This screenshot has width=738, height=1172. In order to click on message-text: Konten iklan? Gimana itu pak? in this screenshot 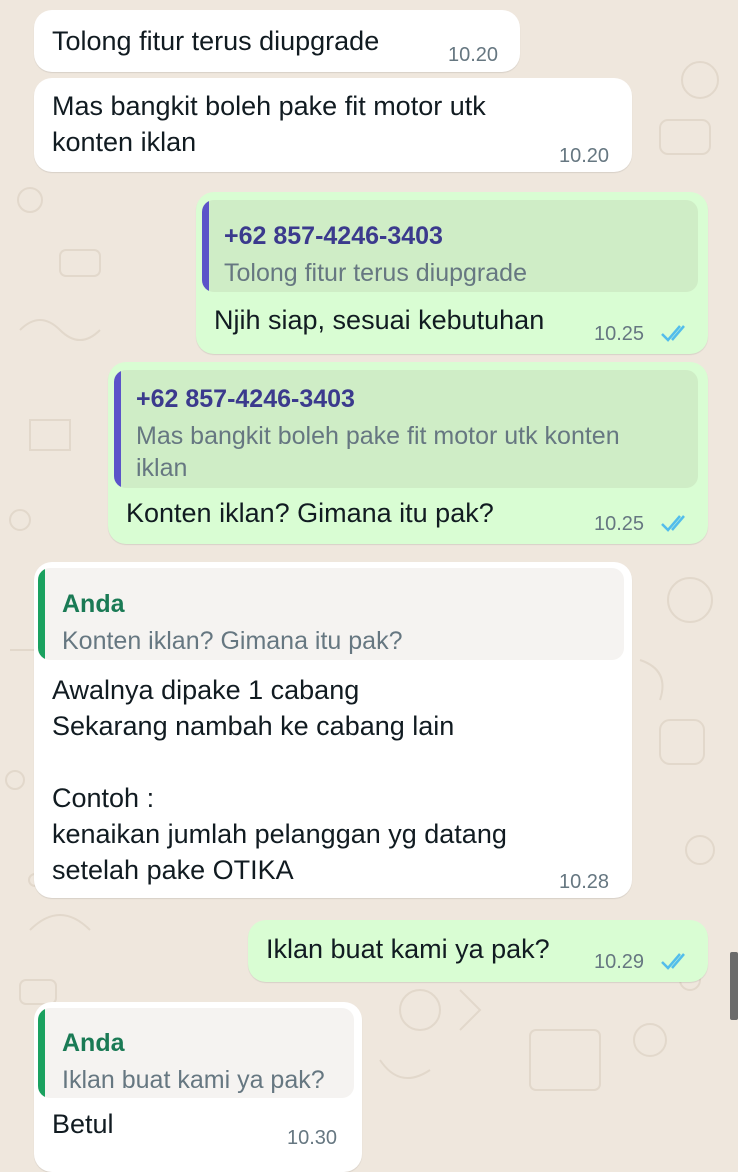, I will do `click(310, 513)`.